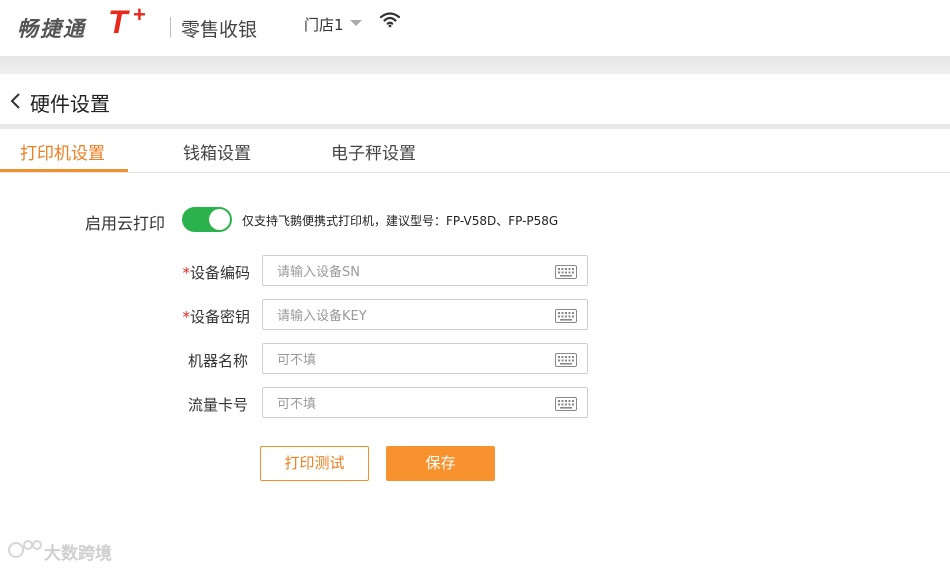 Image resolution: width=950 pixels, height=568 pixels. Describe the element at coordinates (207, 219) in the screenshot. I see `cloud-print-toggle` at that location.